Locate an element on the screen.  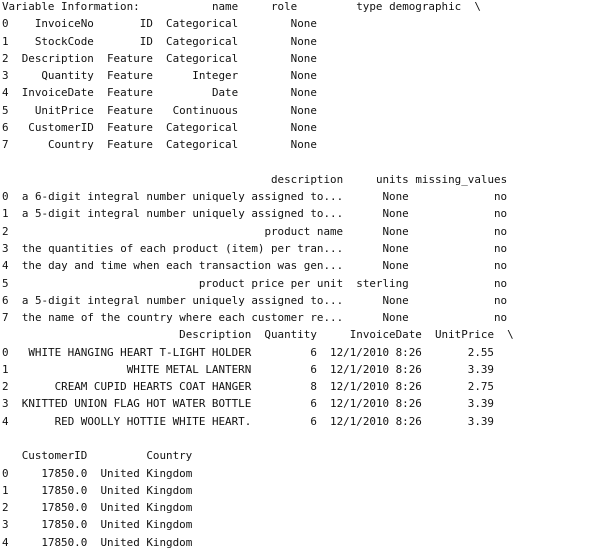
table-row: 4 17850.0 United Kingdom is located at coordinates (307, 542).